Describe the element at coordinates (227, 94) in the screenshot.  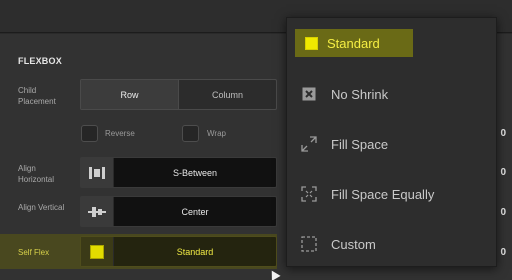
I see `column-option-button: Column` at that location.